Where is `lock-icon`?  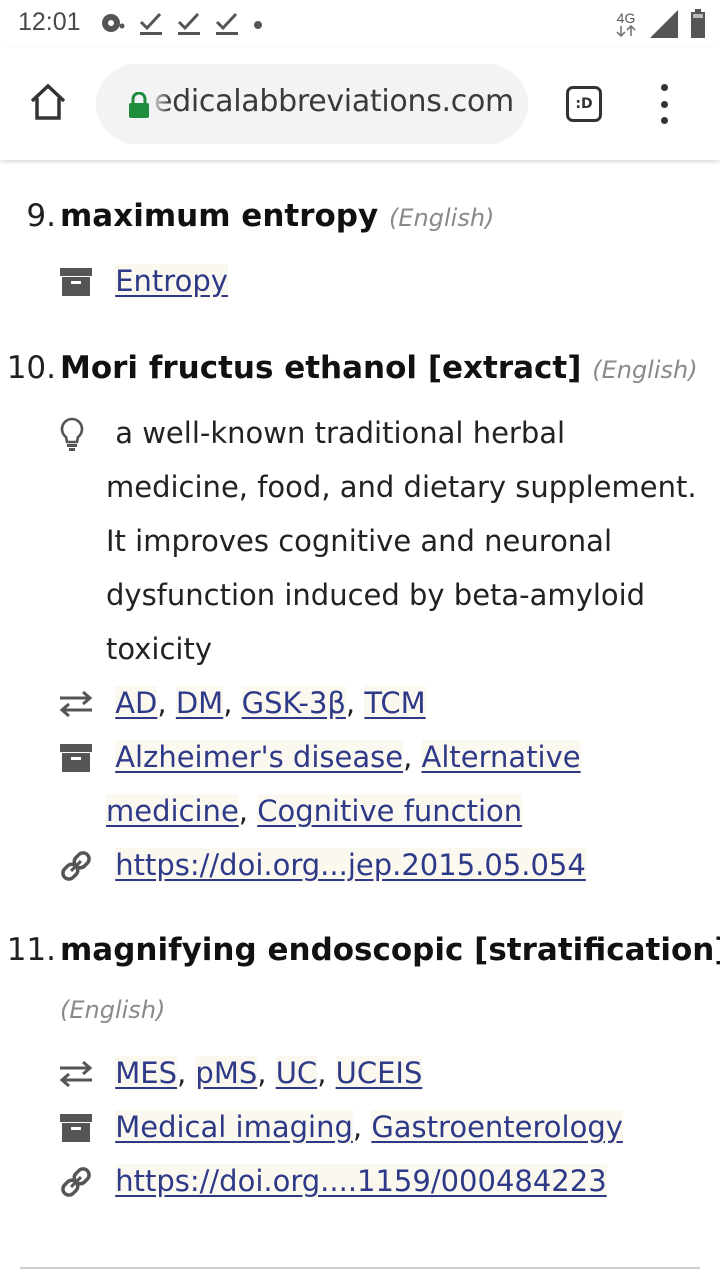 lock-icon is located at coordinates (139, 105).